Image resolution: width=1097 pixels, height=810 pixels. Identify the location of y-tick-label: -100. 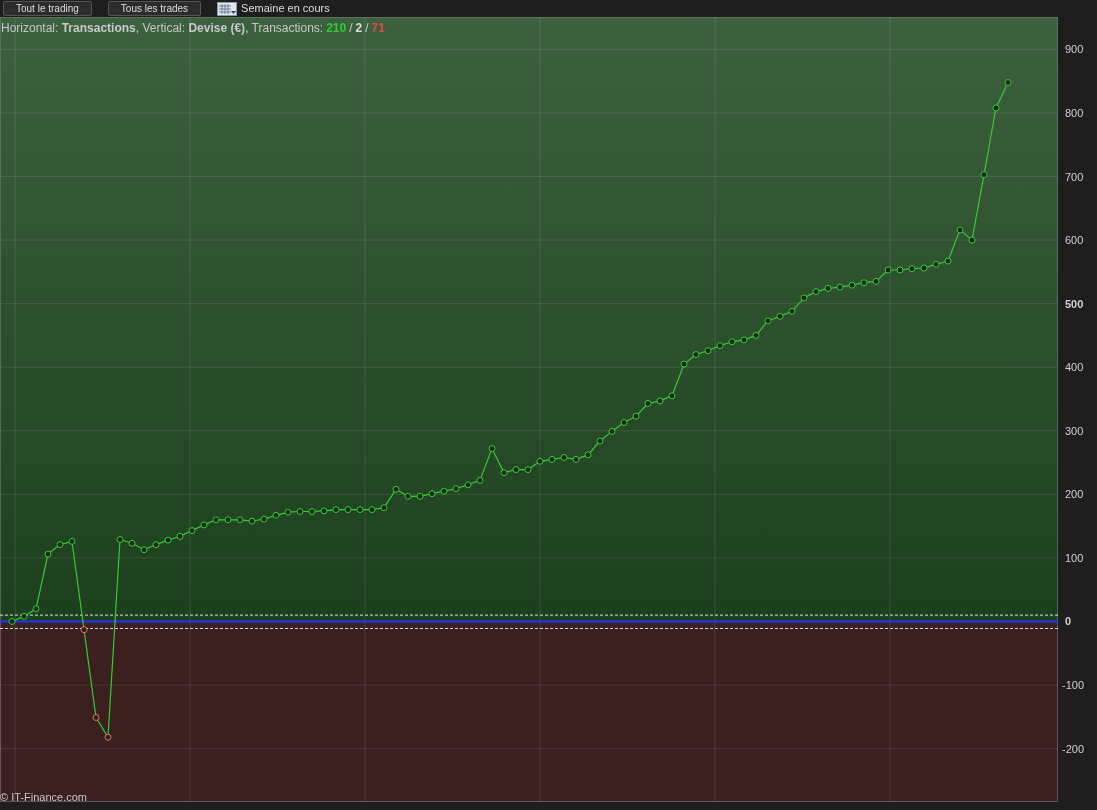
(1073, 685).